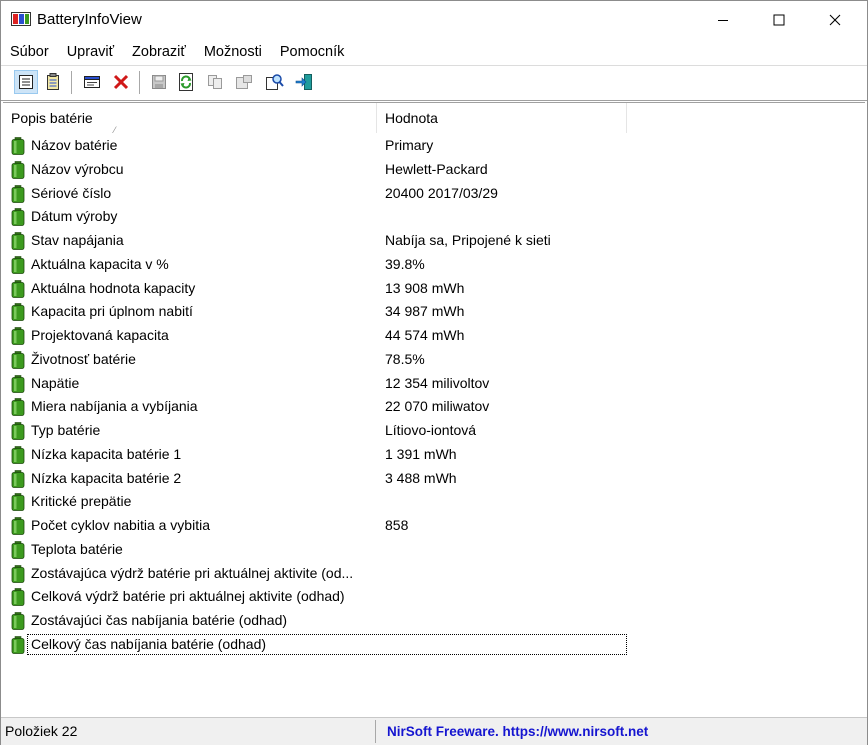 This screenshot has width=868, height=745. I want to click on toolbar, so click(434, 83).